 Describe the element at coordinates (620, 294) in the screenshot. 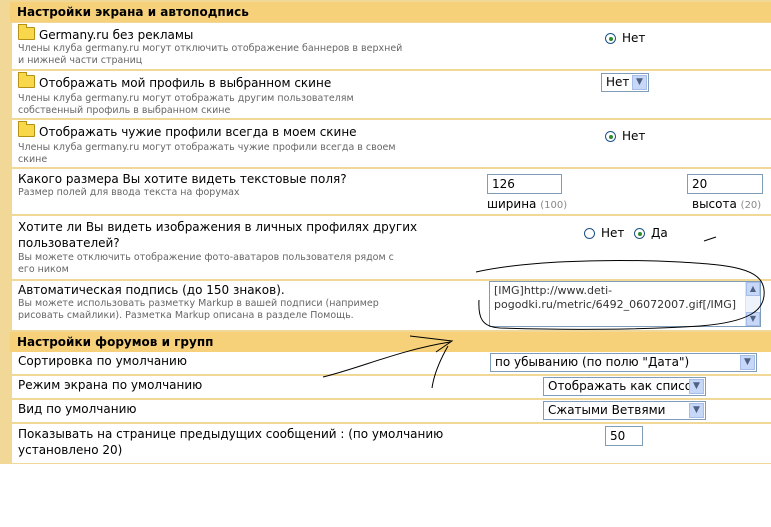

I see `annotation-scribble` at that location.